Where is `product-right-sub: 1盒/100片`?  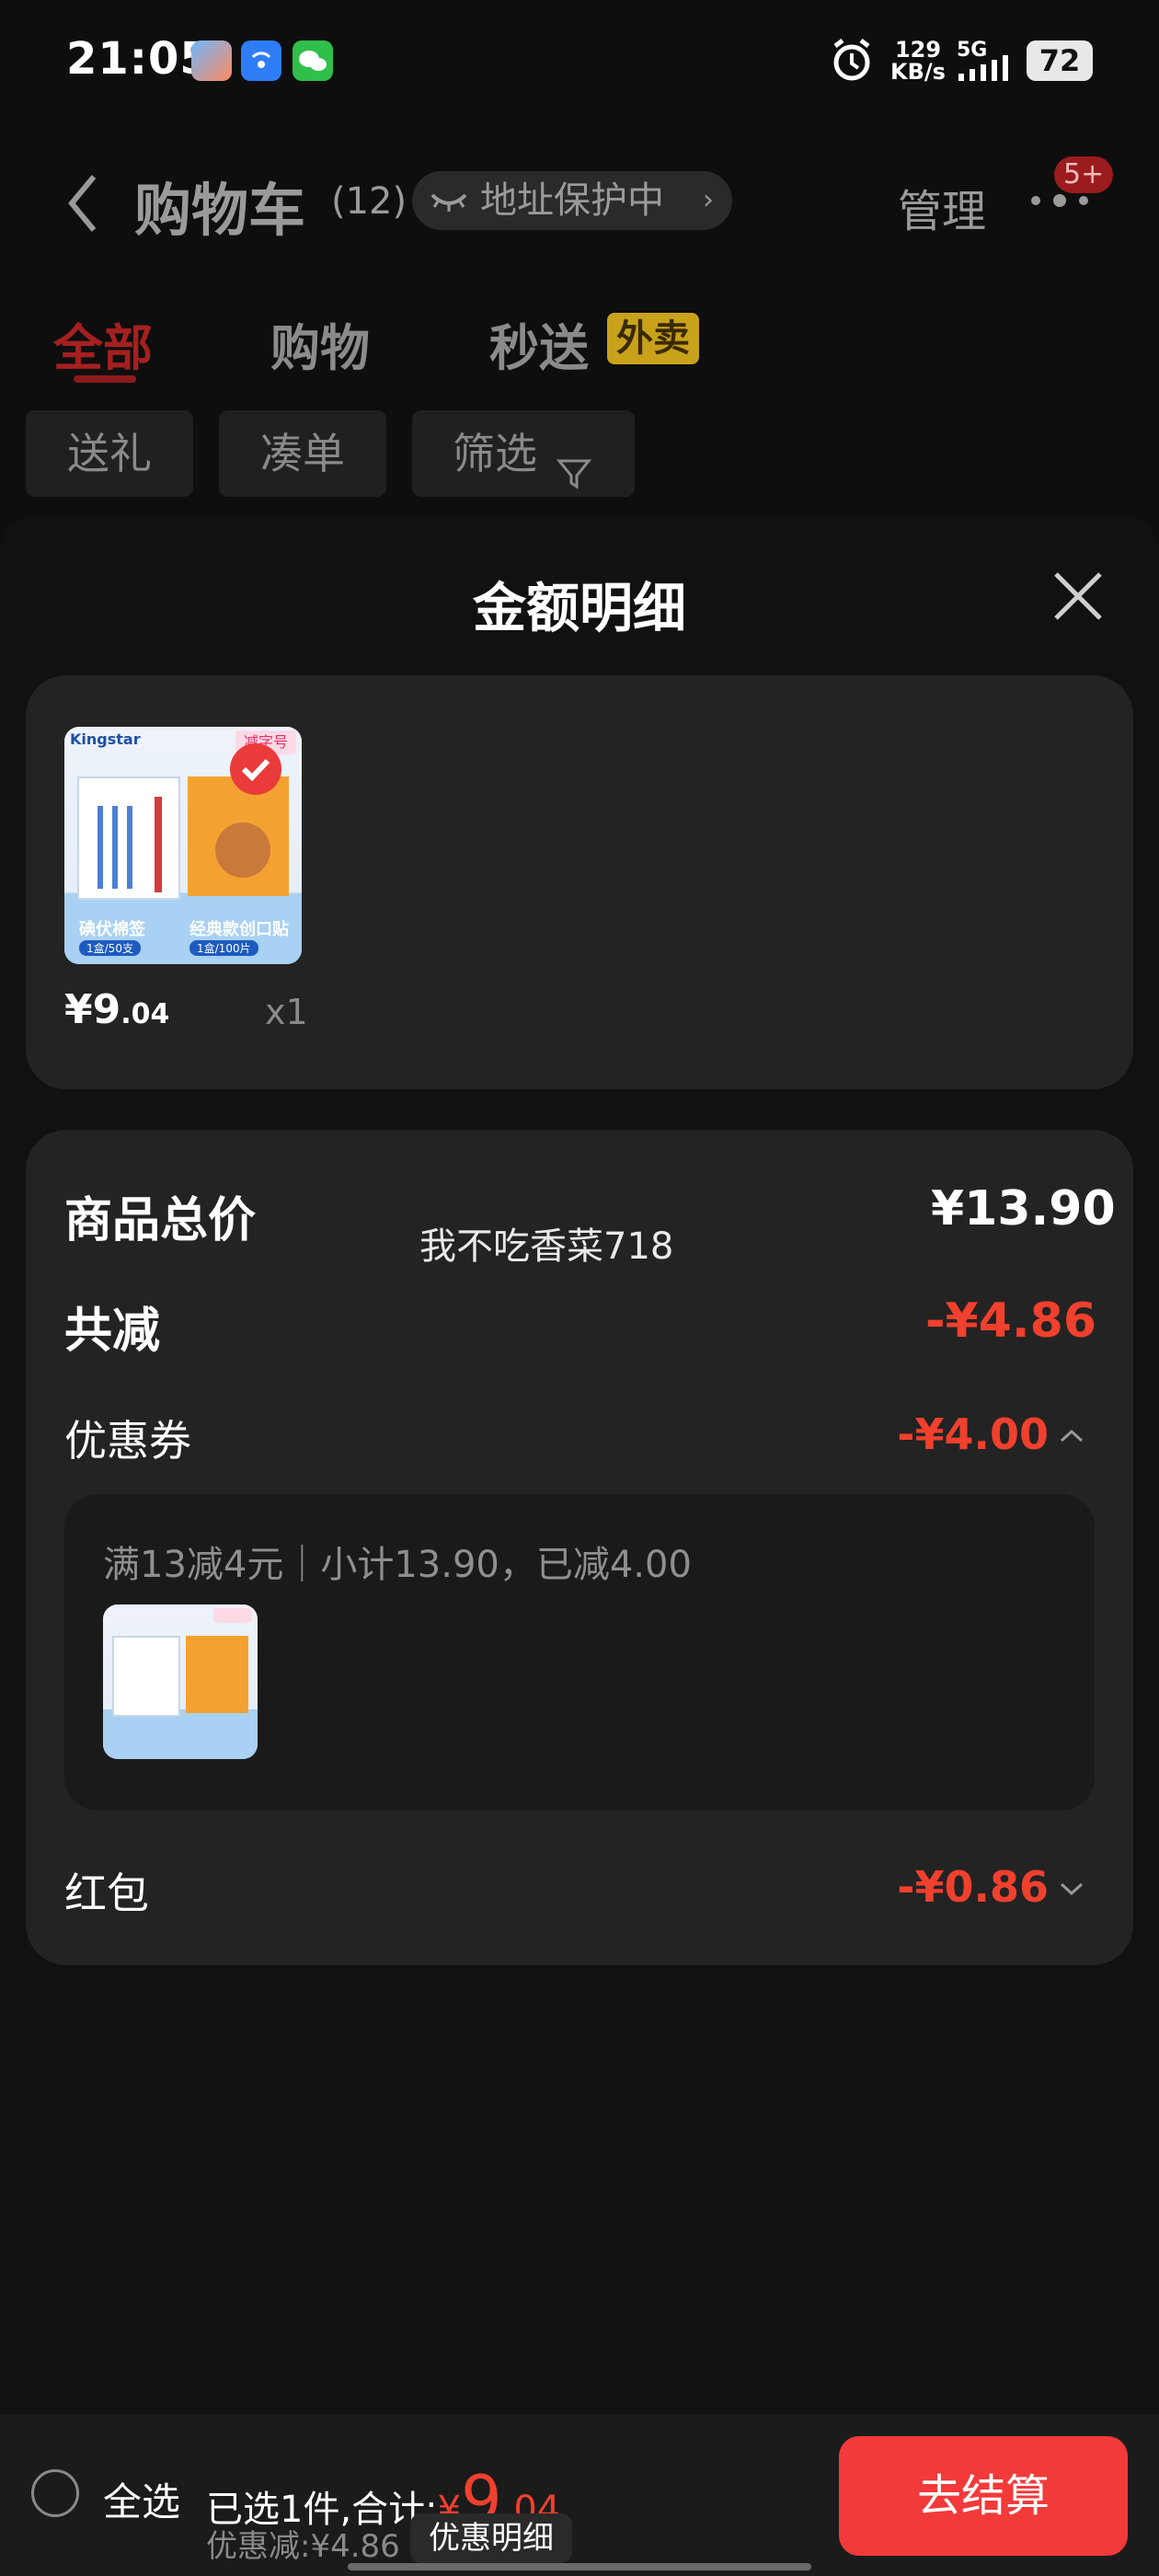
product-right-sub: 1盒/100片 is located at coordinates (223, 948).